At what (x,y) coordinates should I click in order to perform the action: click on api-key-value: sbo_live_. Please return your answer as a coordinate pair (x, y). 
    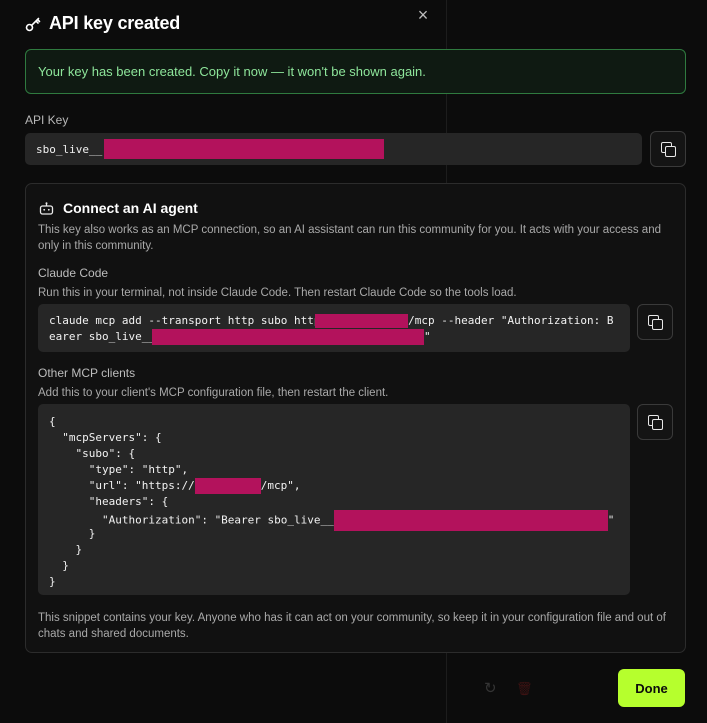
    Looking at the image, I should click on (66, 149).